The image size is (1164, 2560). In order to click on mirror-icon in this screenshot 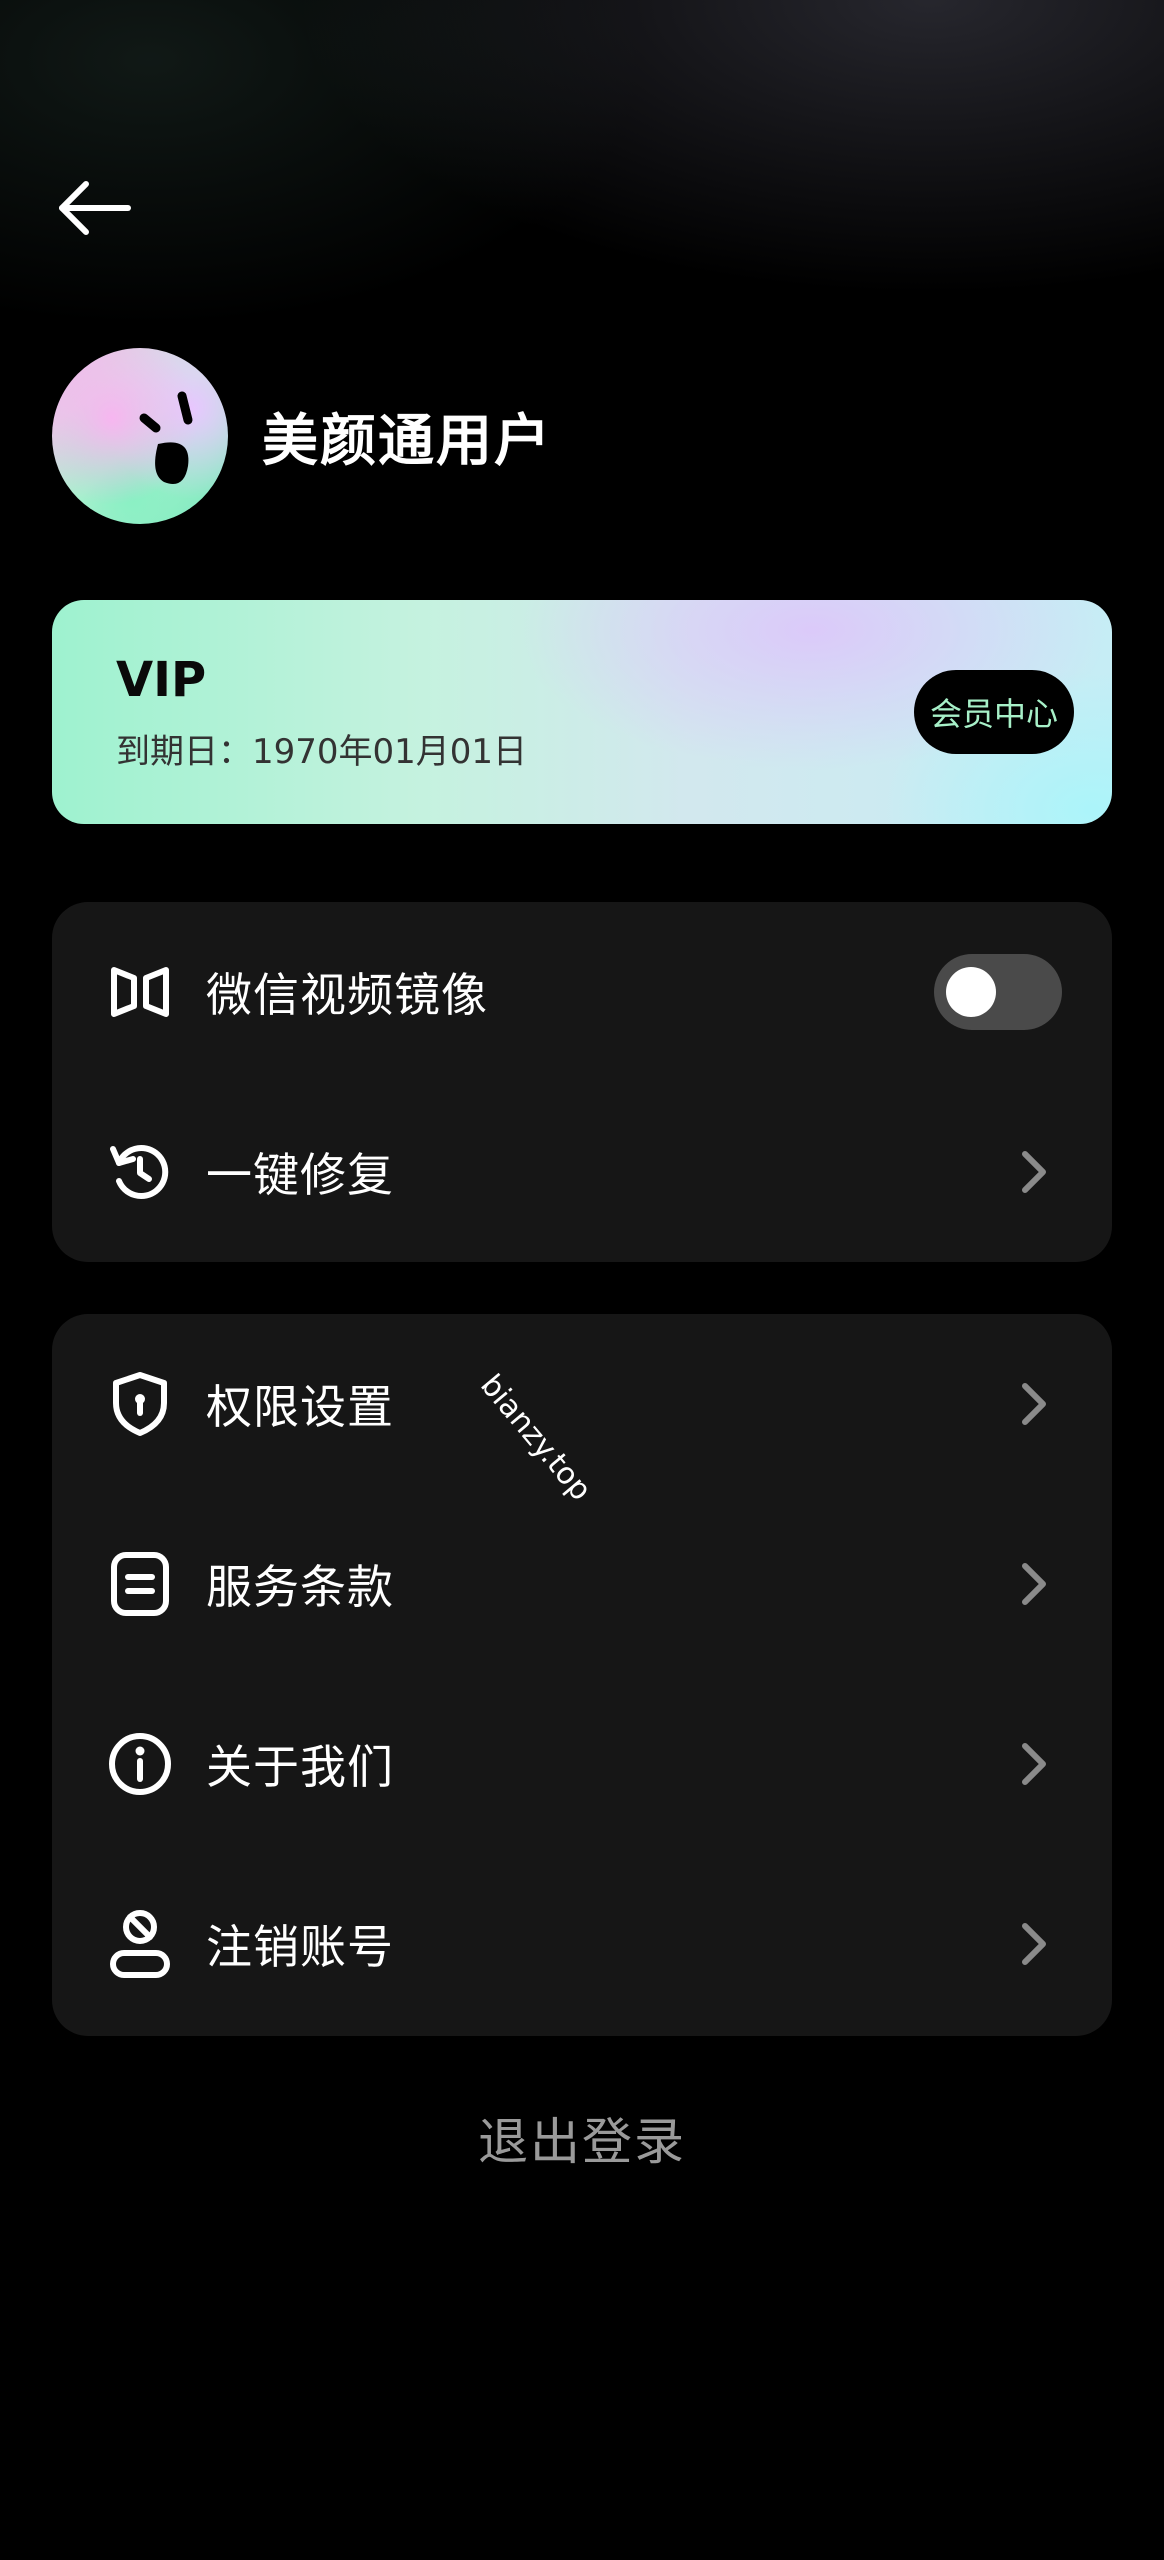, I will do `click(140, 992)`.